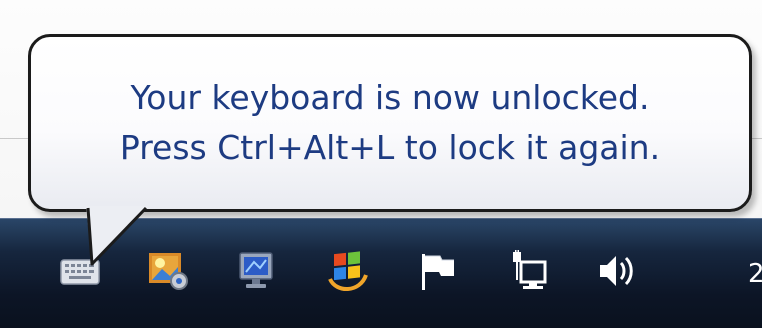  I want to click on flag-icon, so click(436, 271).